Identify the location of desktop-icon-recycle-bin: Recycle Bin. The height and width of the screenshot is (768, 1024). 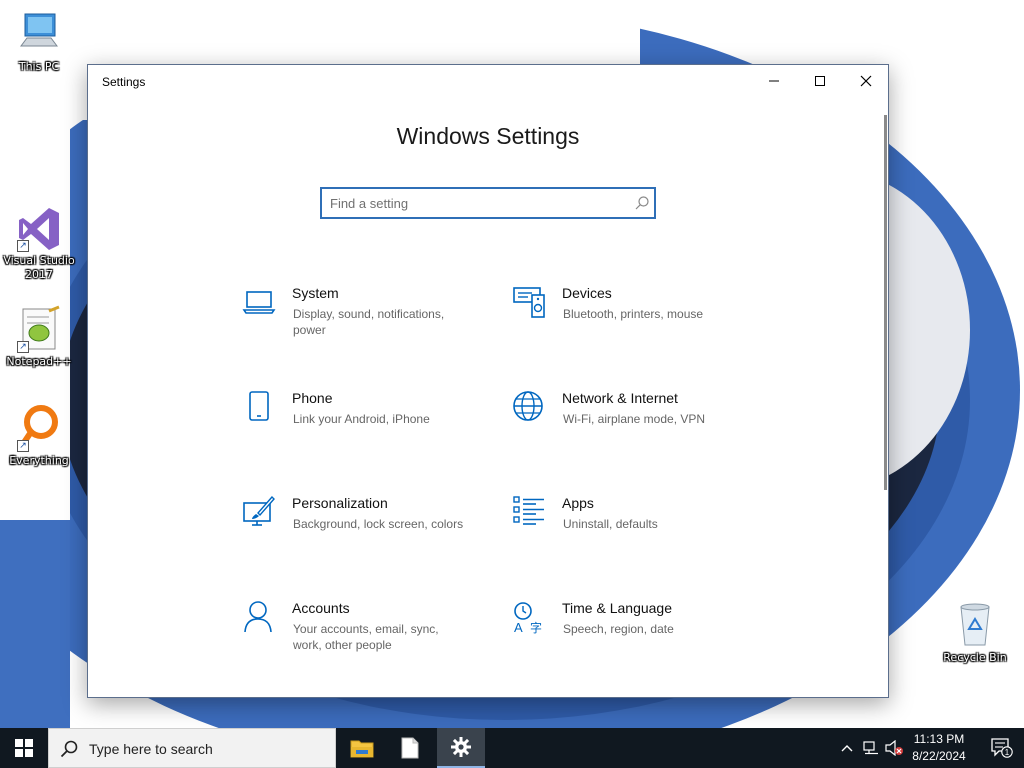
(975, 633).